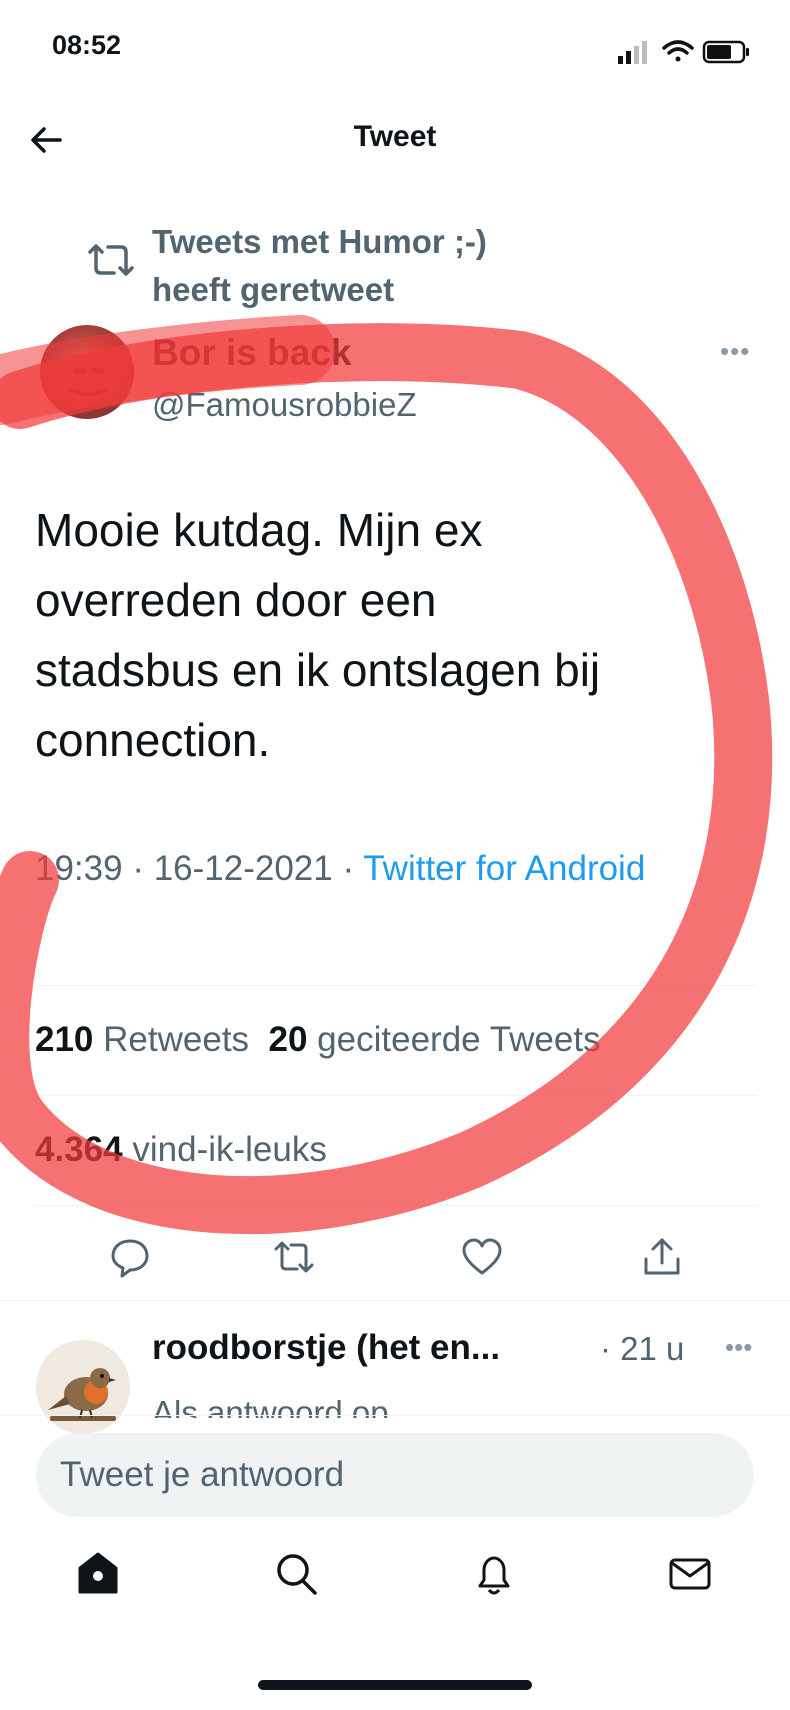 The height and width of the screenshot is (1710, 790). What do you see at coordinates (153, 740) in the screenshot?
I see `tweet-line: connection.` at bounding box center [153, 740].